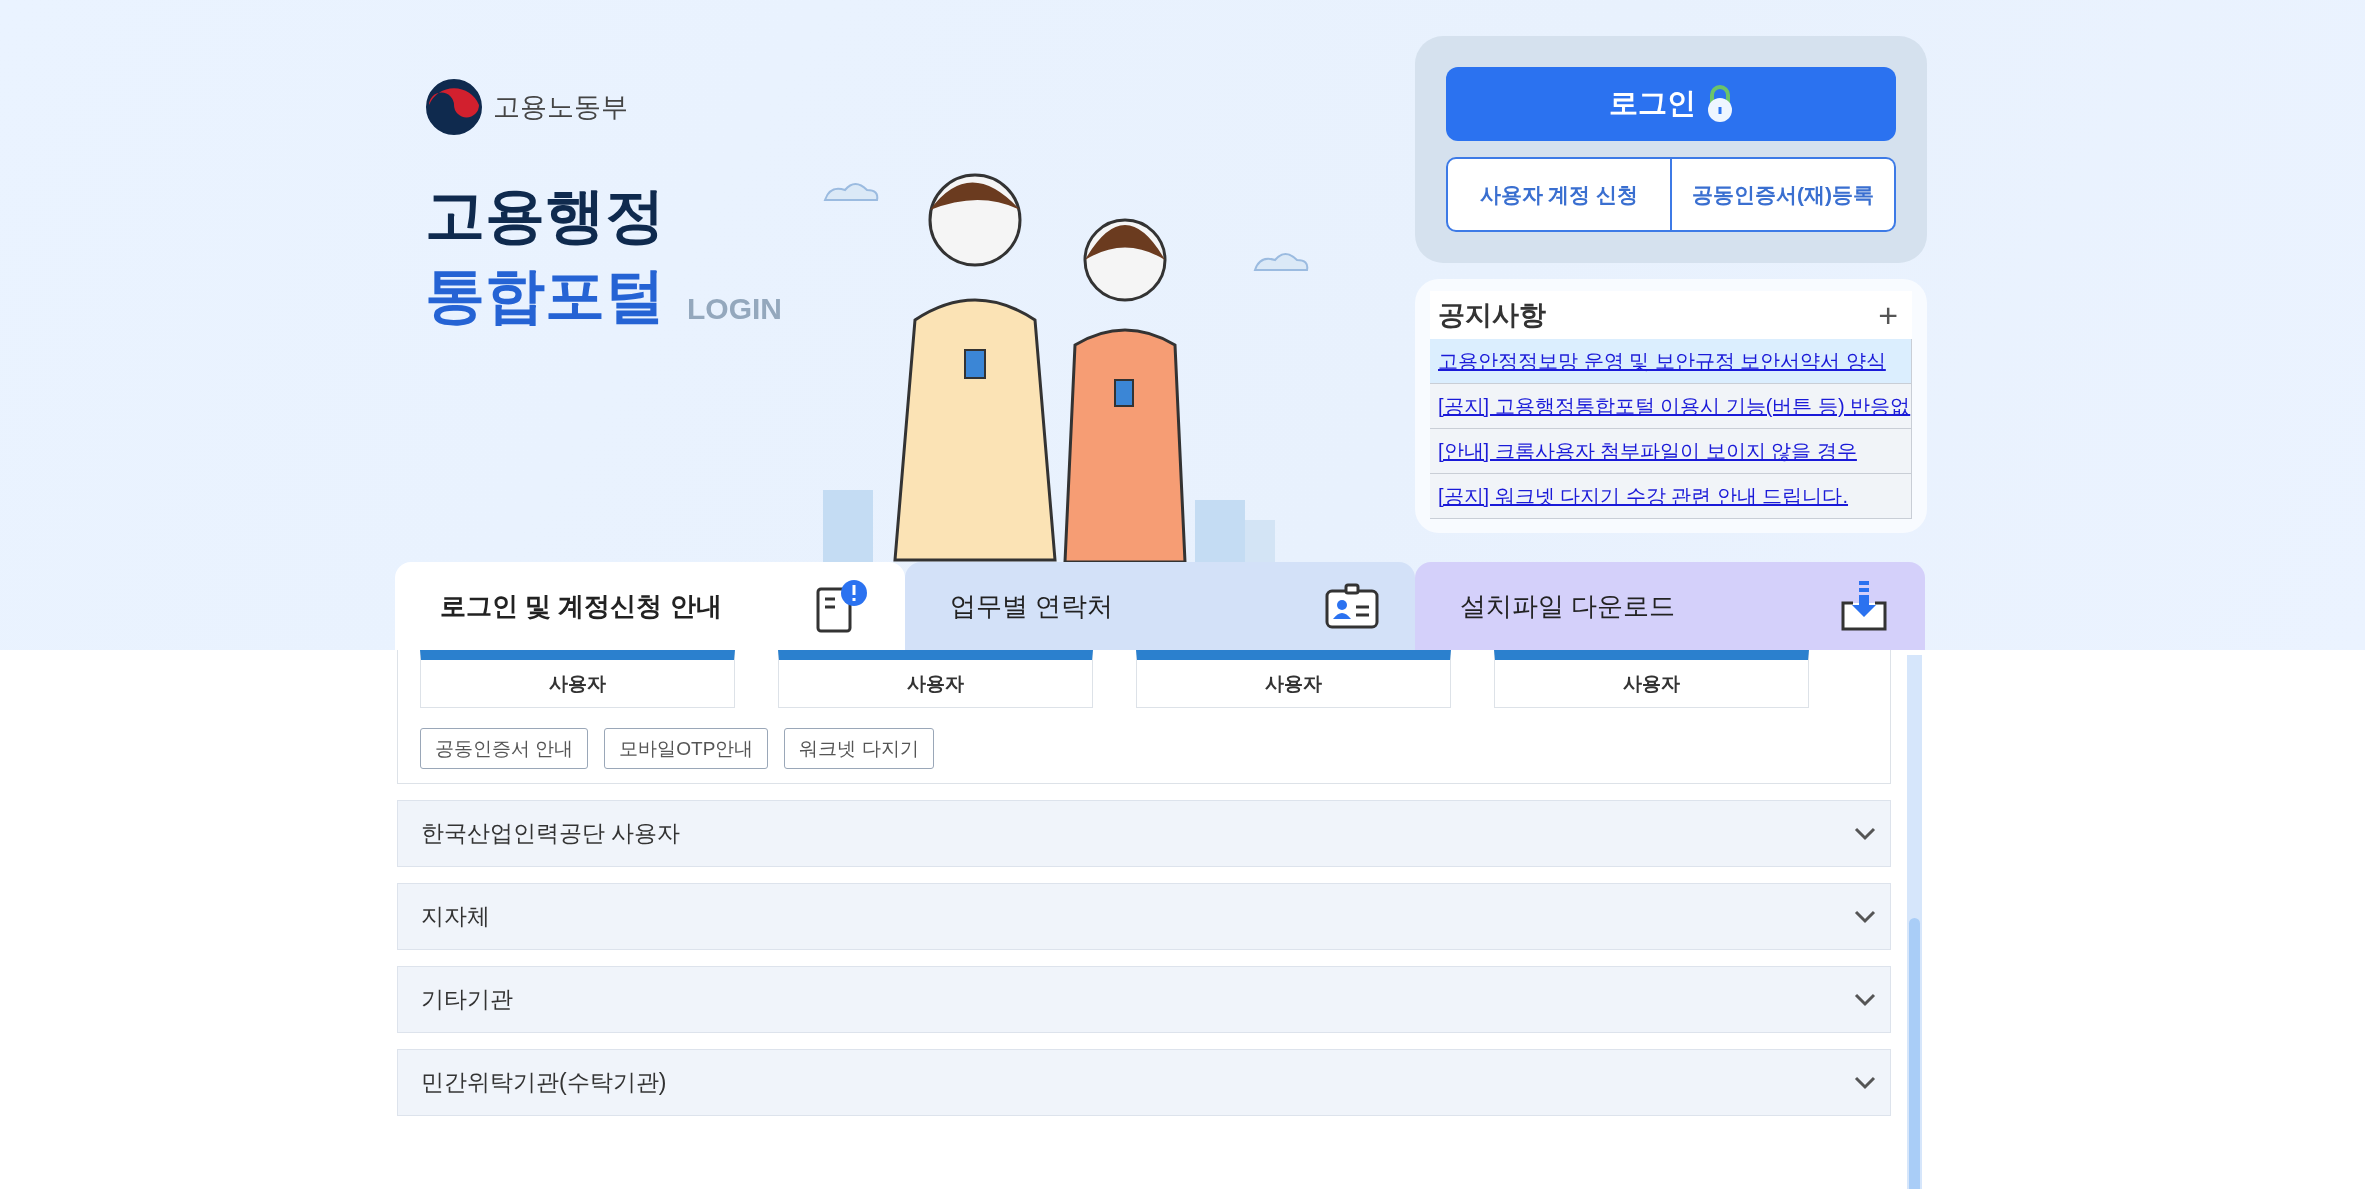 This screenshot has height=1189, width=2365. What do you see at coordinates (545, 216) in the screenshot?
I see `portal-title: 고용행정` at bounding box center [545, 216].